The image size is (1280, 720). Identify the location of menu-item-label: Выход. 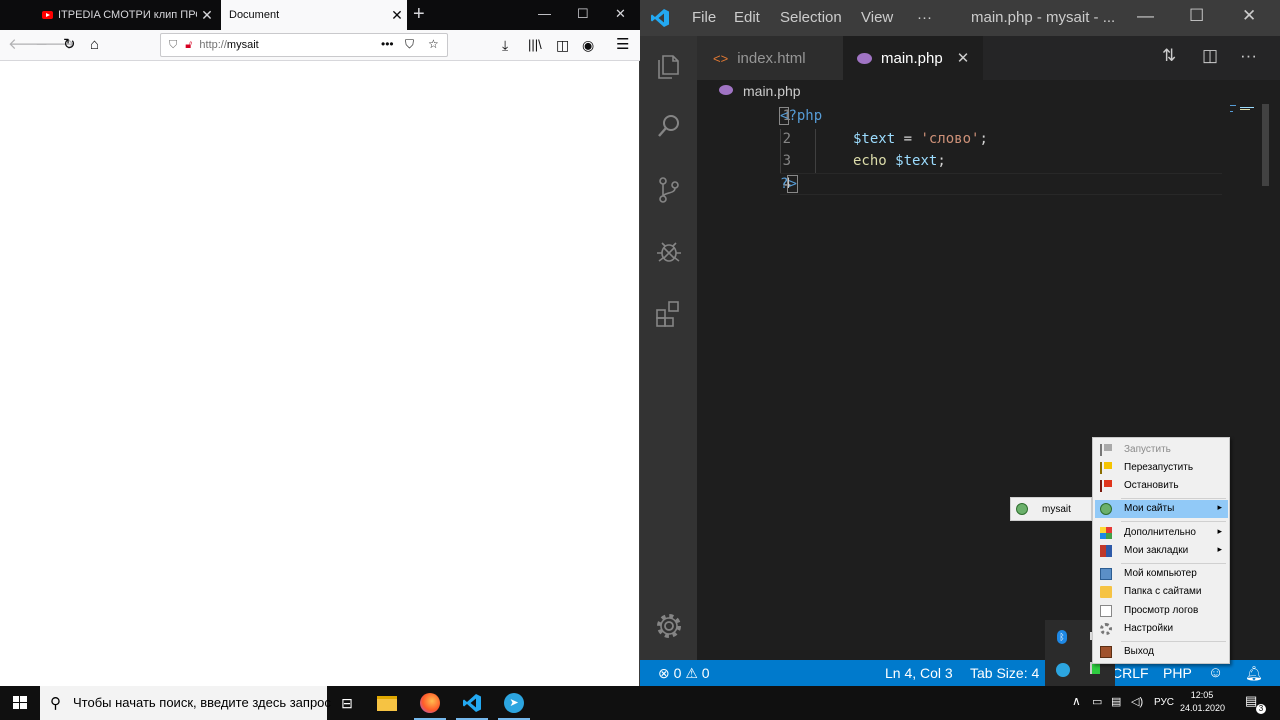
(1139, 651).